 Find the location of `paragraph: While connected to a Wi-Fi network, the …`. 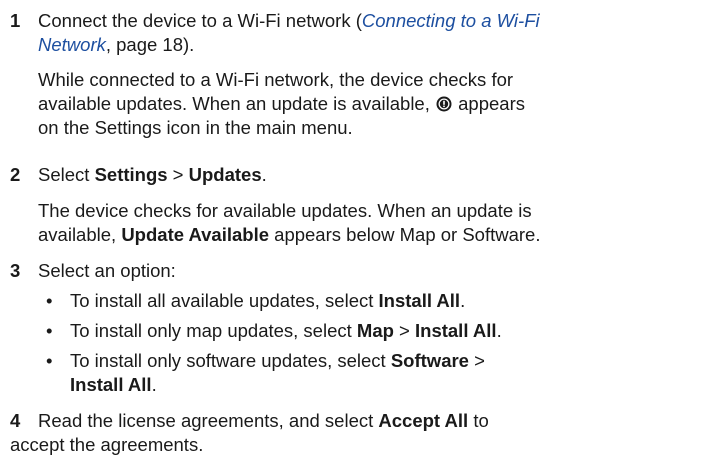

paragraph: While connected to a Wi-Fi network, the … is located at coordinates (372, 104).